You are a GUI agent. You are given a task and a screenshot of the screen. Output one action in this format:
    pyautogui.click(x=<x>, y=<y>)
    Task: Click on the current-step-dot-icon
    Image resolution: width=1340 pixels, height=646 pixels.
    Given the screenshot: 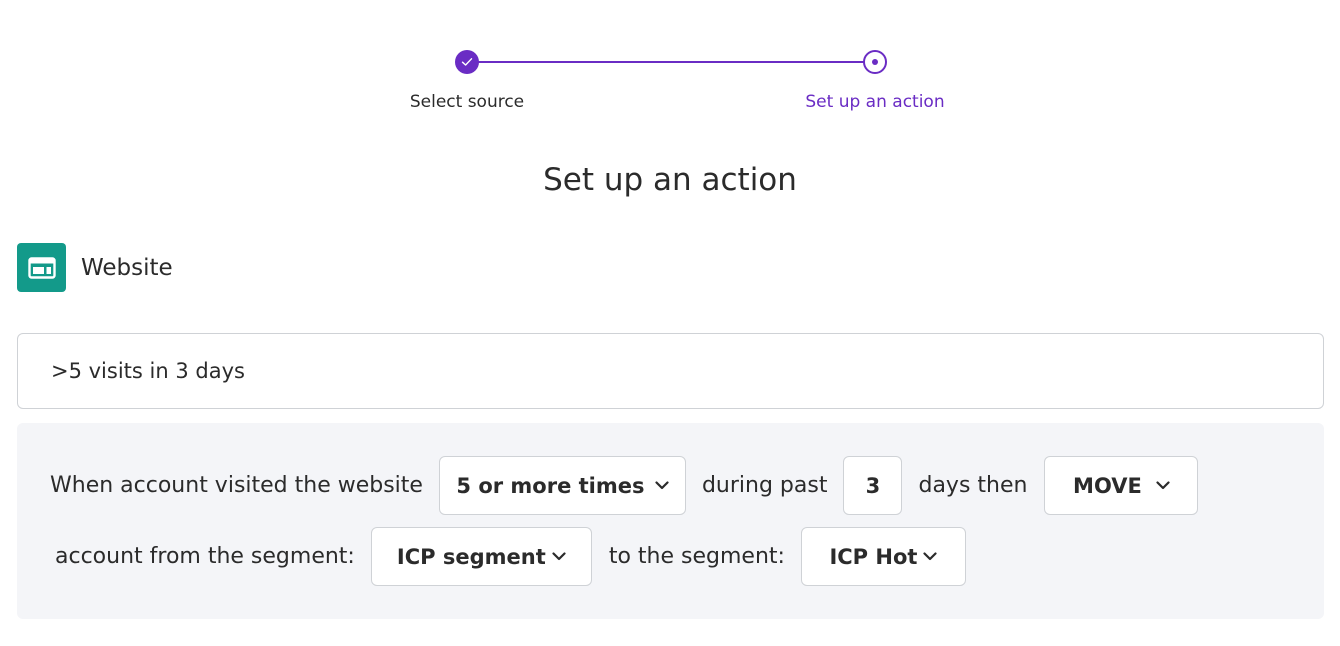 What is the action you would take?
    pyautogui.click(x=875, y=62)
    